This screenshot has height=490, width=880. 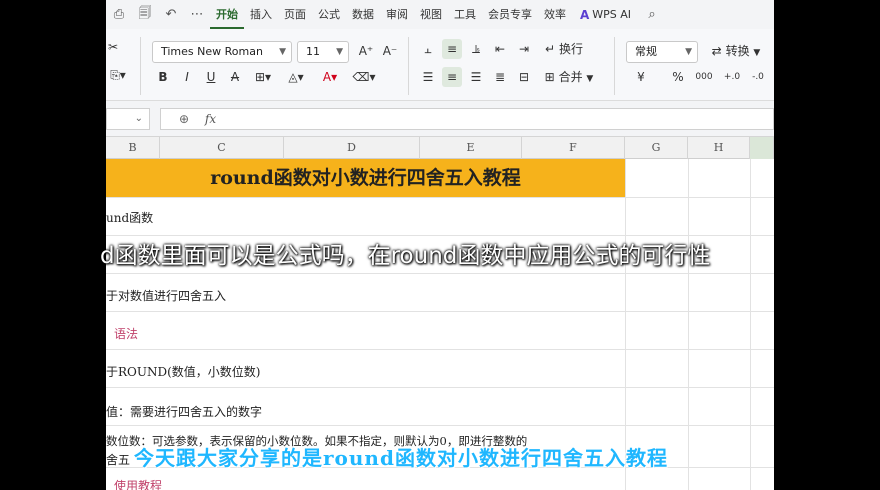 I want to click on print-preview-icon: 🗐, so click(x=145, y=15).